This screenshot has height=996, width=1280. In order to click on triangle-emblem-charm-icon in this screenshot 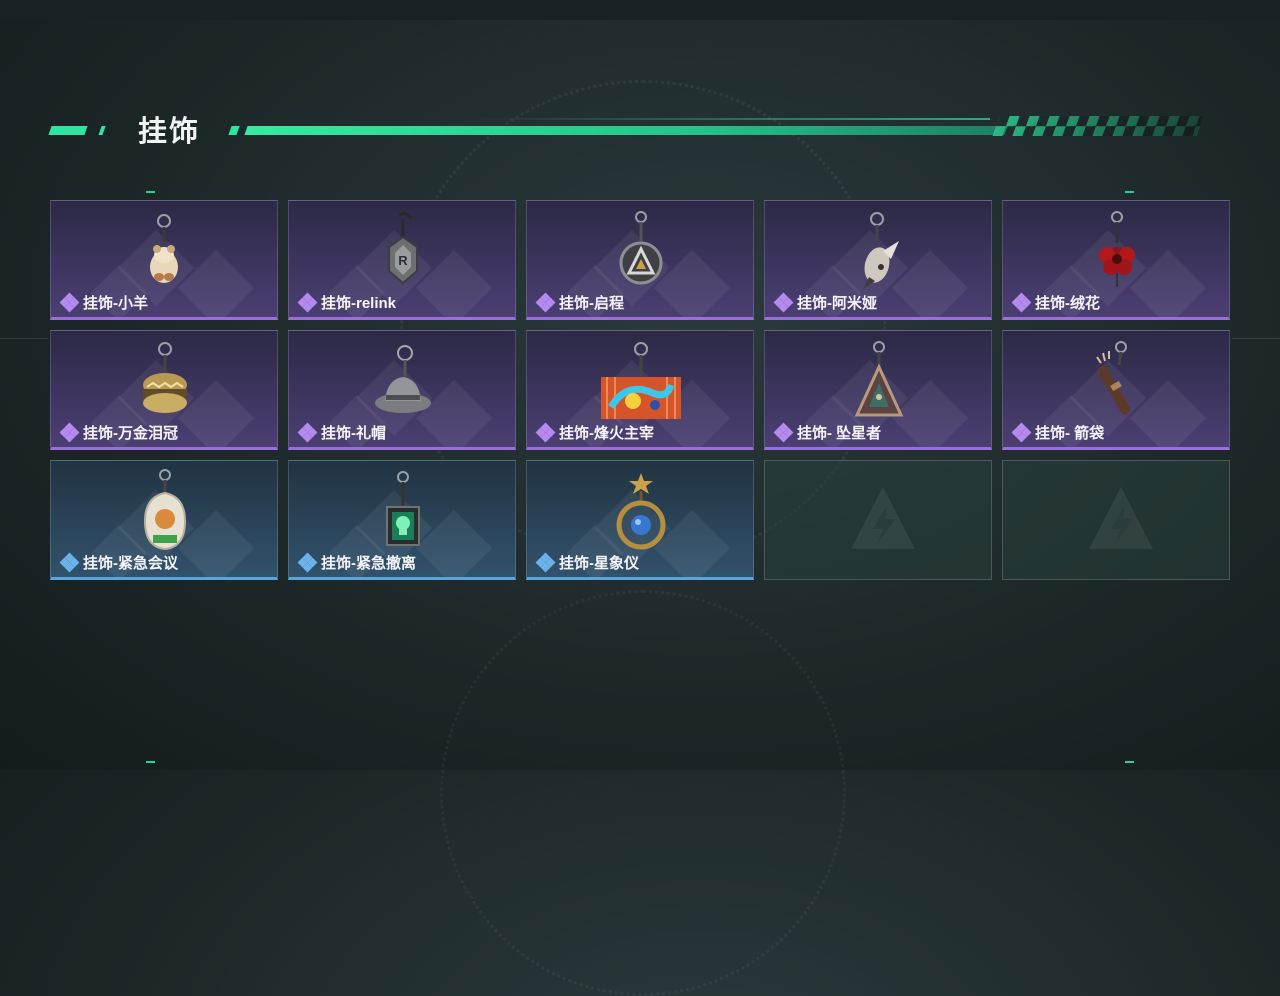, I will do `click(641, 248)`.